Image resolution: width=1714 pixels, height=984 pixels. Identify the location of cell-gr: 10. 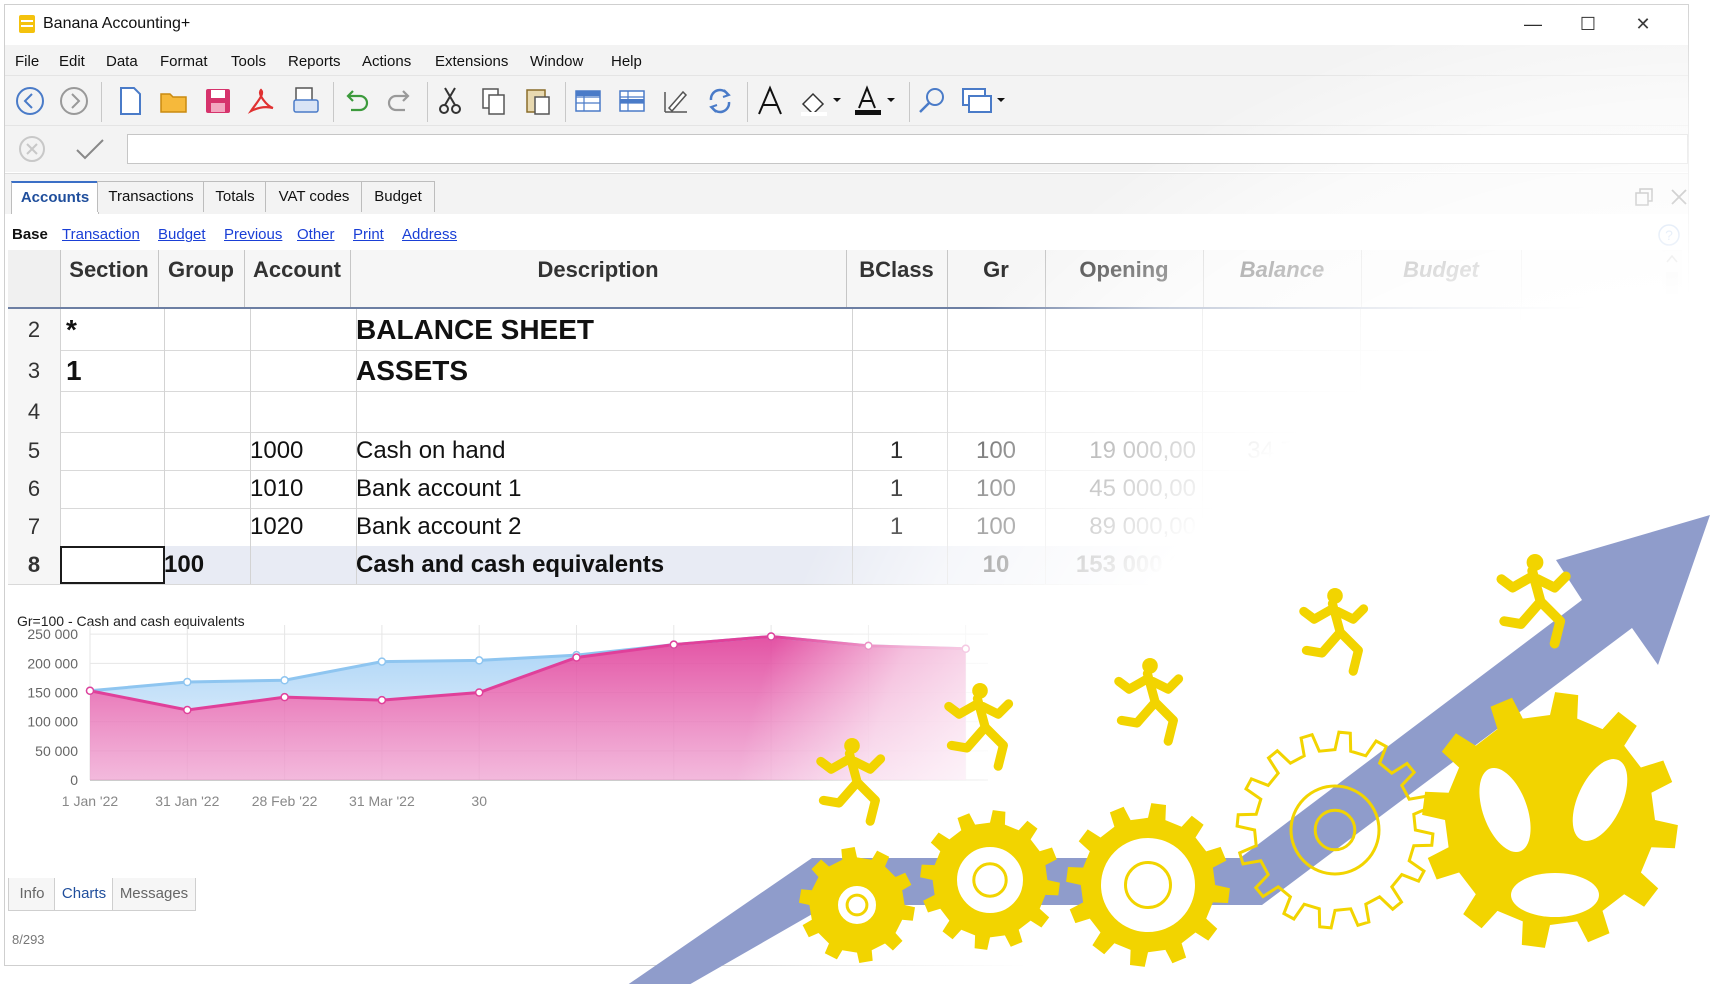
(996, 565).